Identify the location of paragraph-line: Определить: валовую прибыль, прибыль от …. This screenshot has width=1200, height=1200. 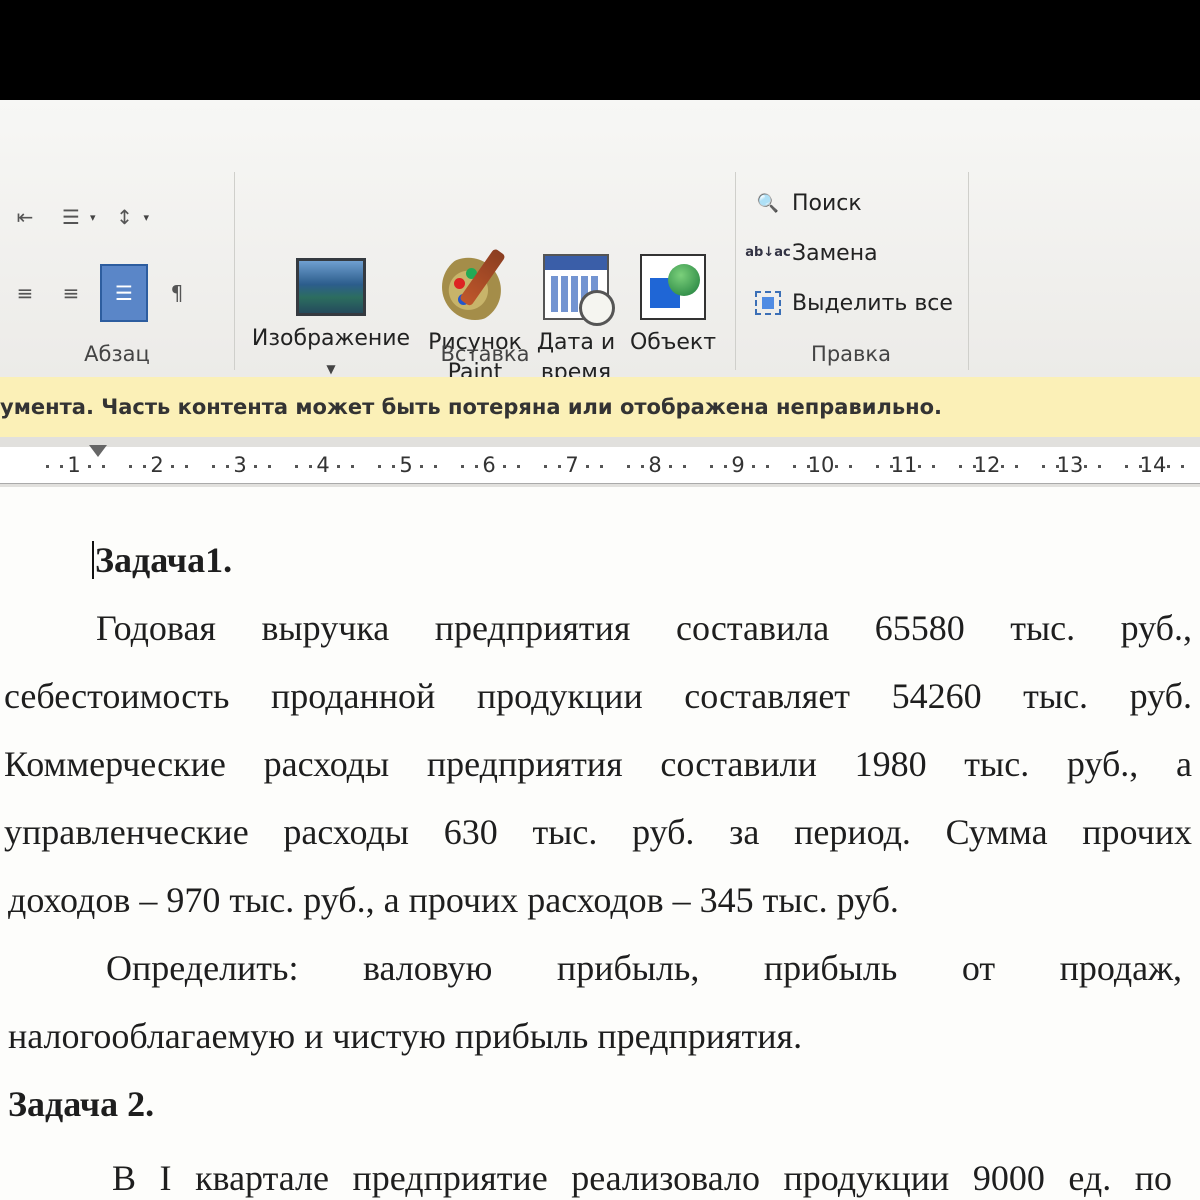
(644, 968).